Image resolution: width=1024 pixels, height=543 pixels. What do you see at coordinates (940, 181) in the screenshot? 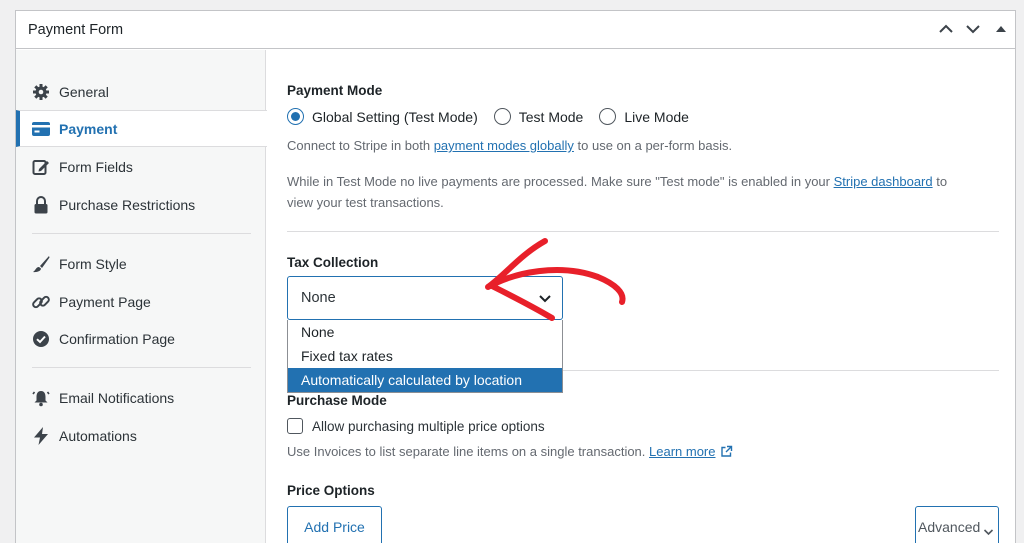
I see `test-note-text: to` at bounding box center [940, 181].